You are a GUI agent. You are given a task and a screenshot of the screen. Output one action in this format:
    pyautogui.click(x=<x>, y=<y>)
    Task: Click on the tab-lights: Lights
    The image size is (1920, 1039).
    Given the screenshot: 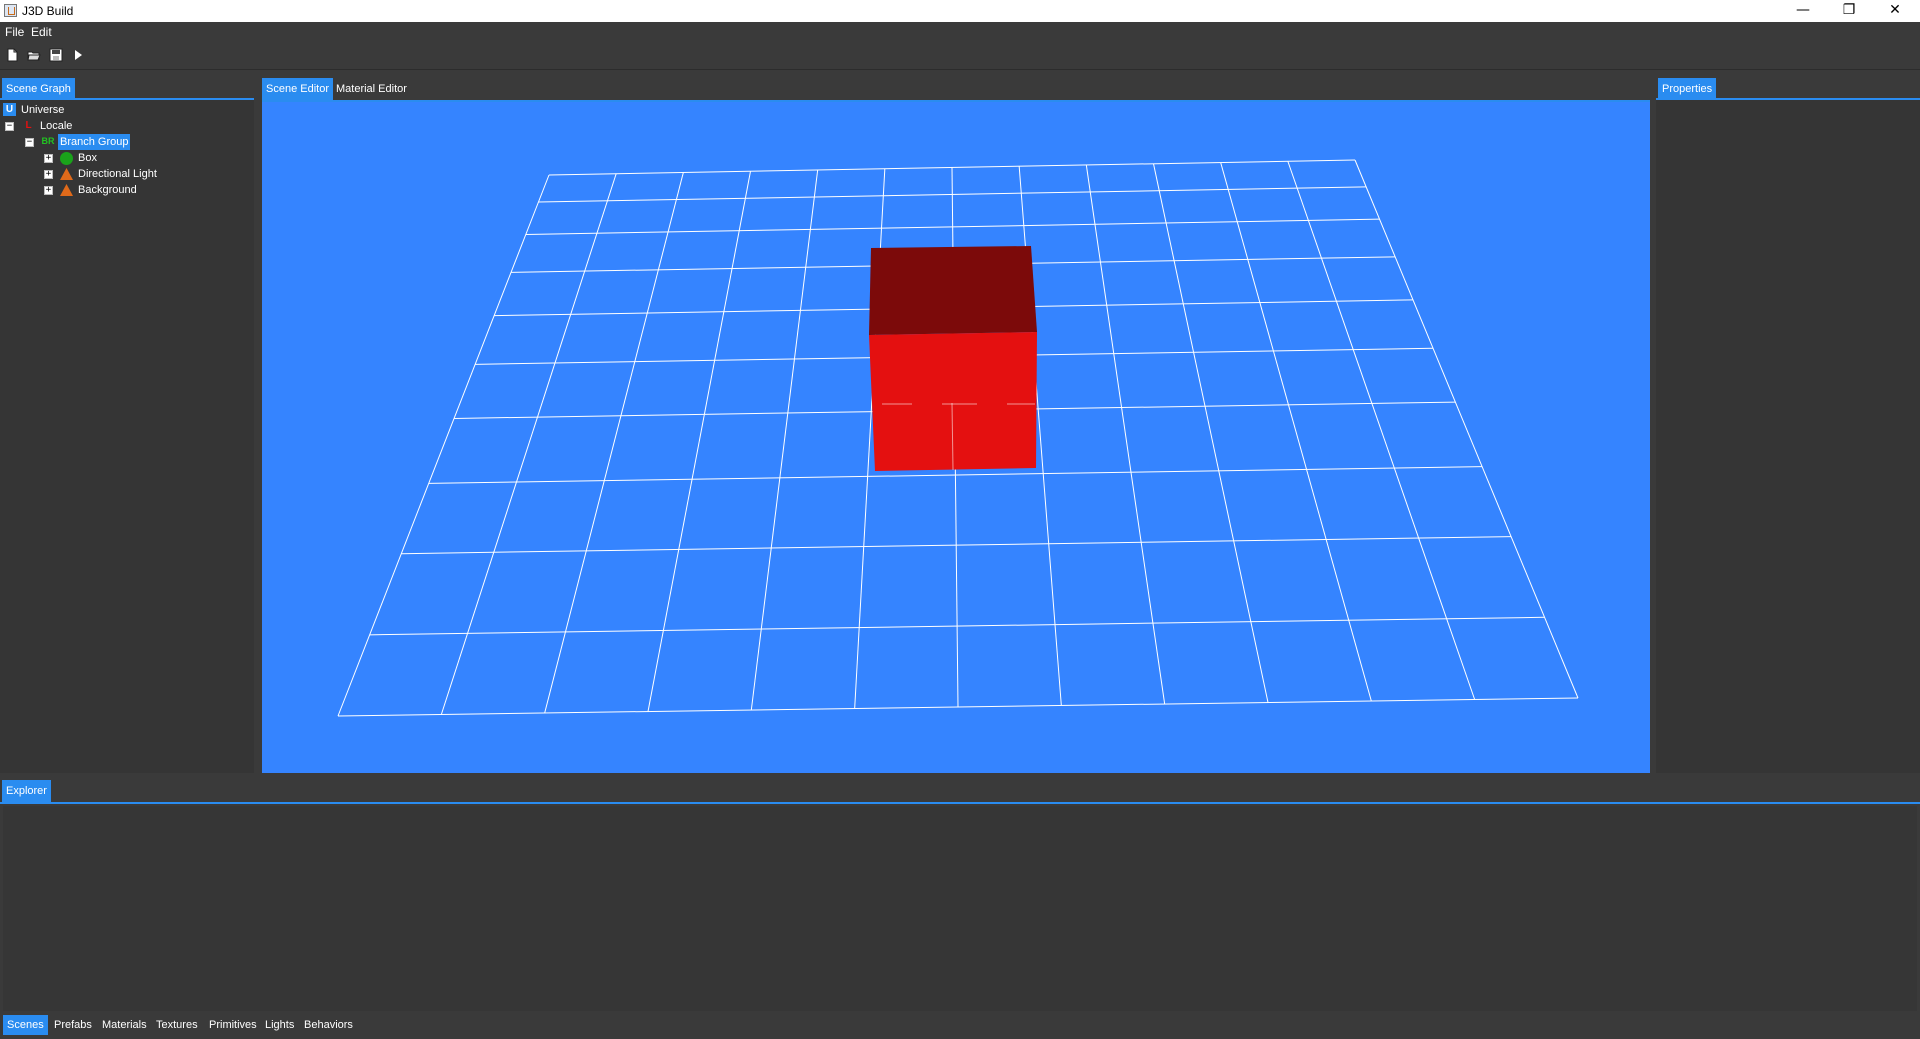 What is the action you would take?
    pyautogui.click(x=279, y=1025)
    